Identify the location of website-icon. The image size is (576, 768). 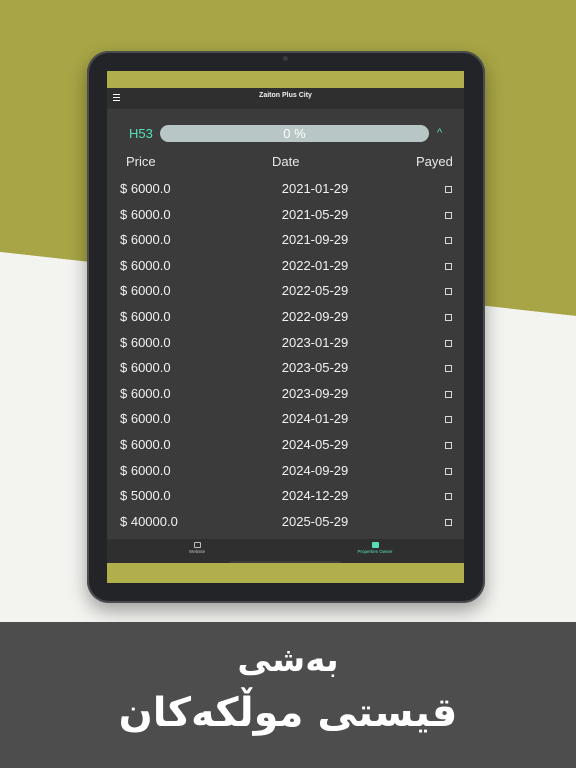
(197, 545).